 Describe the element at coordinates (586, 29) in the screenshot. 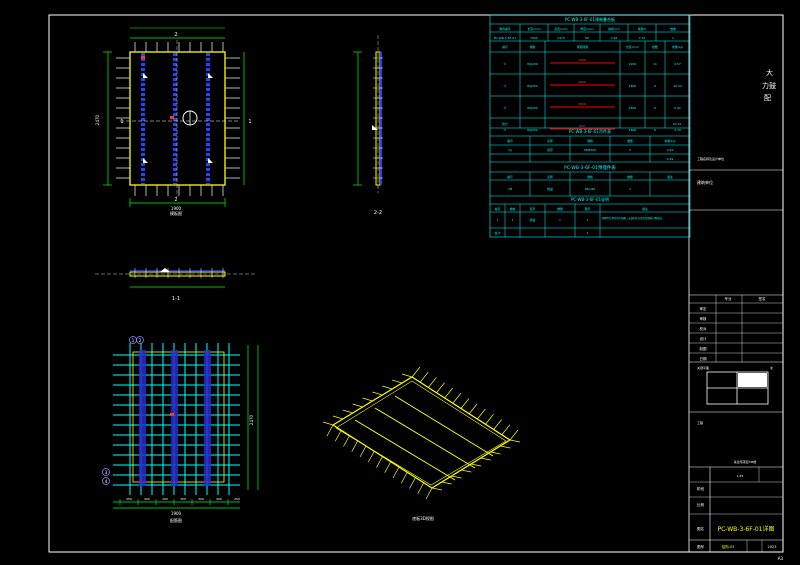

I see `table-cell: 厚度(mm)` at that location.